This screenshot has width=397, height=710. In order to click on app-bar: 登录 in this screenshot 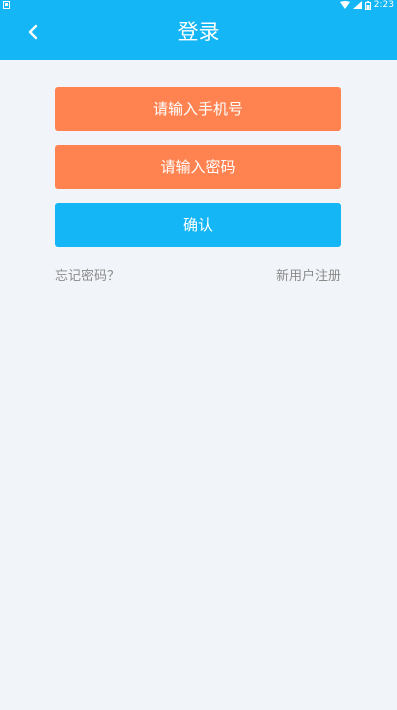, I will do `click(198, 35)`.